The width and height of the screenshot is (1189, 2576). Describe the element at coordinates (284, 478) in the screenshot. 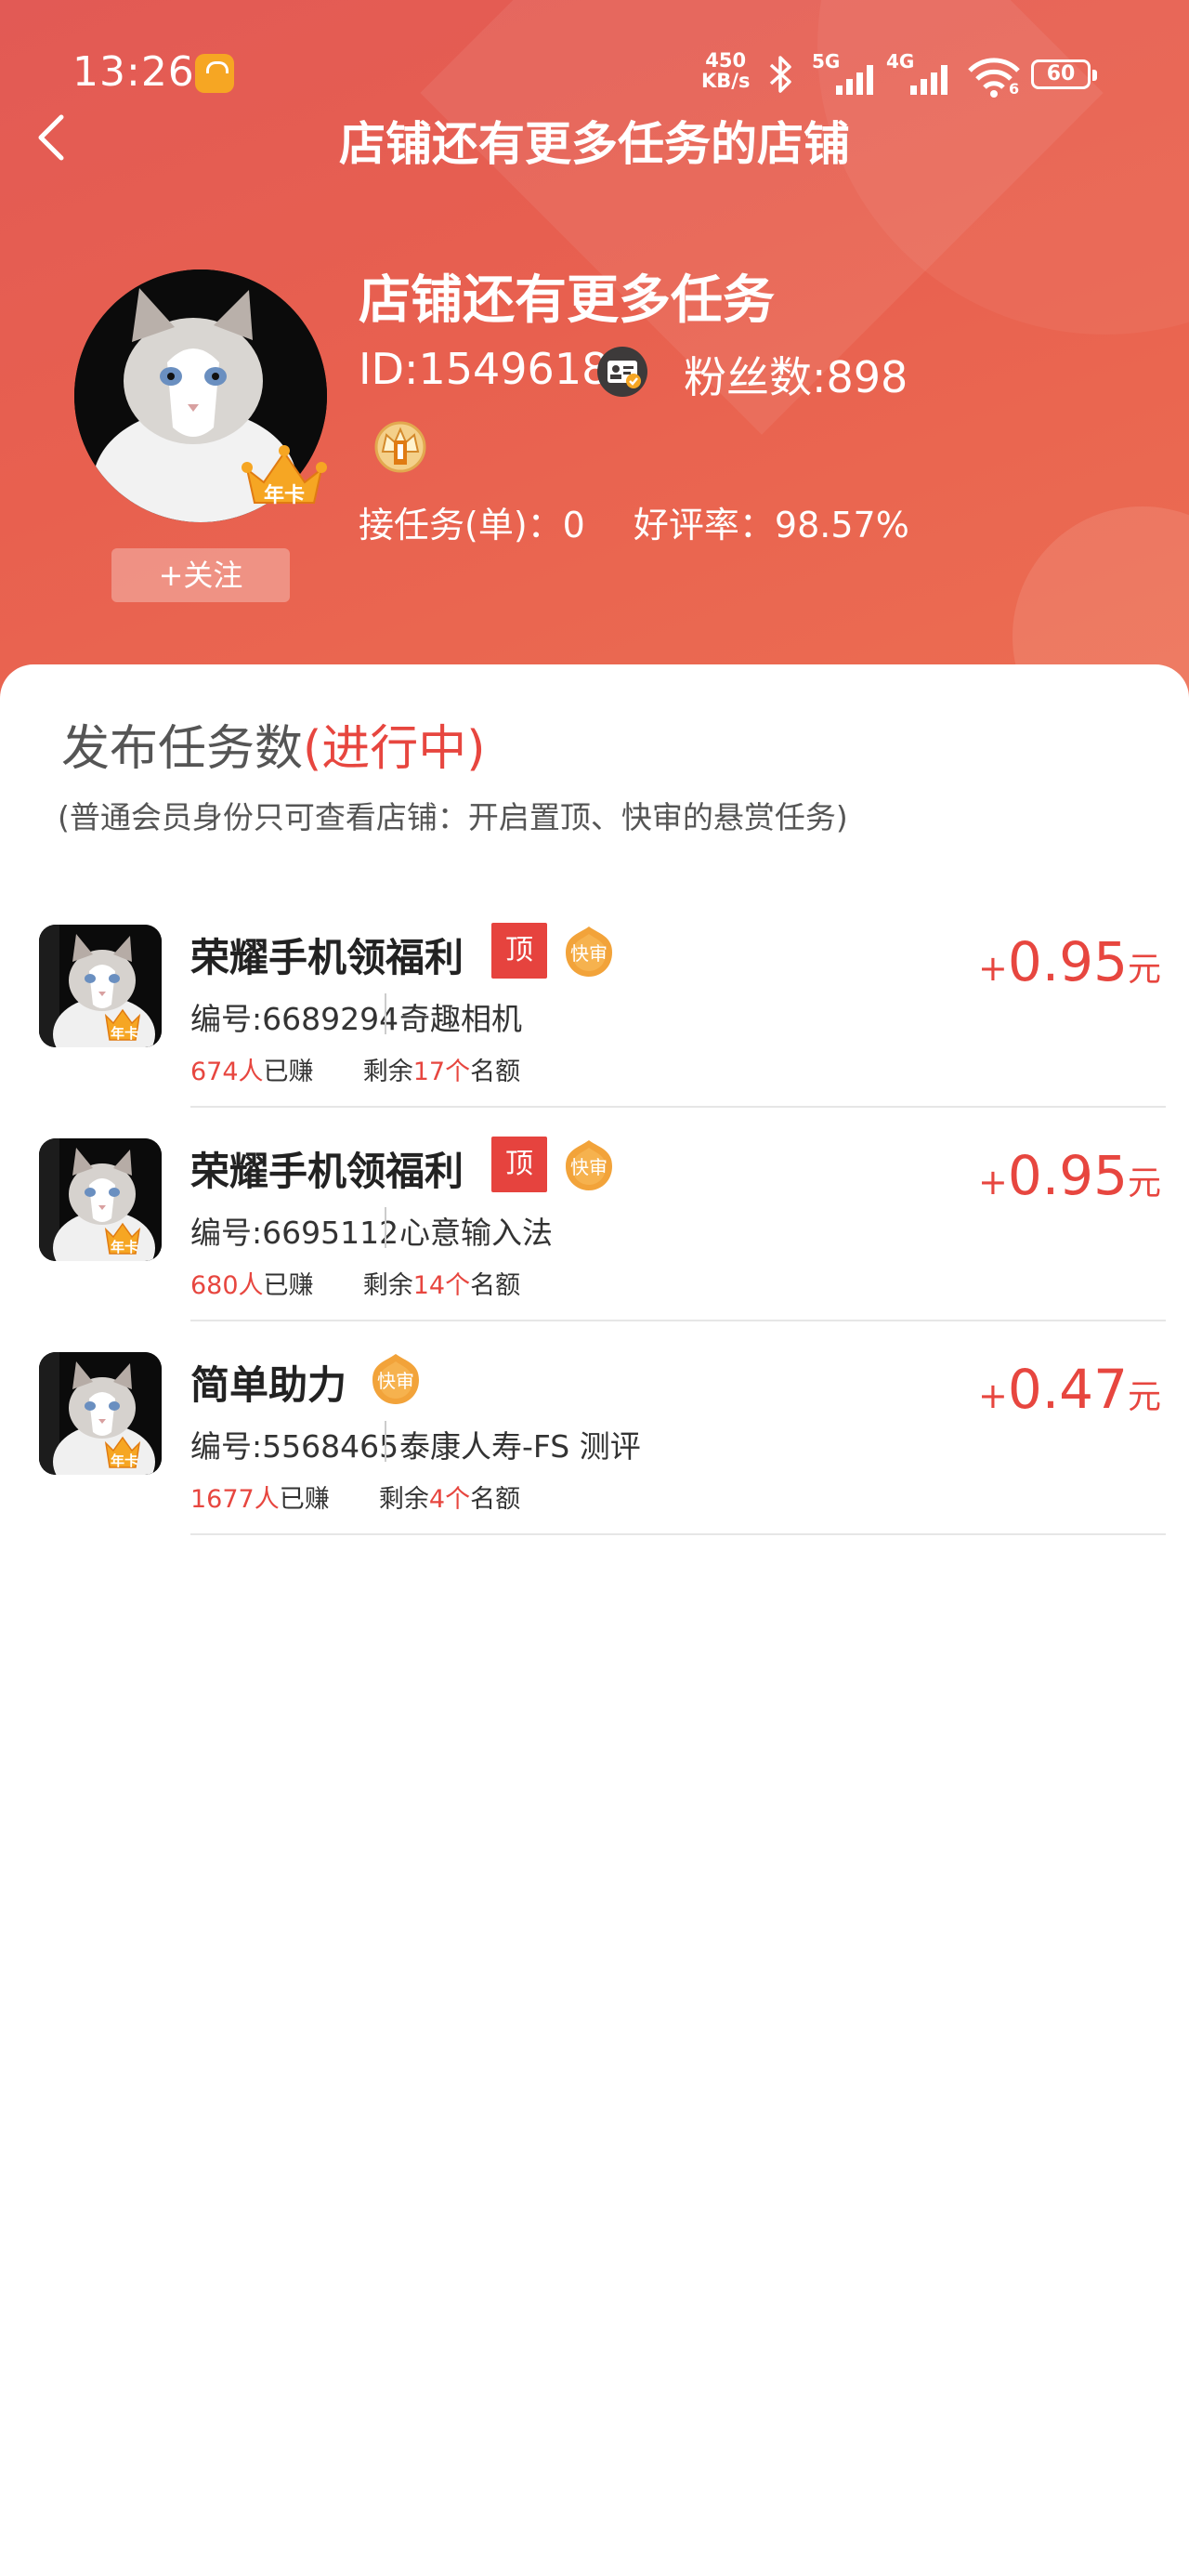

I see `annual-card-badge: 年卡` at that location.